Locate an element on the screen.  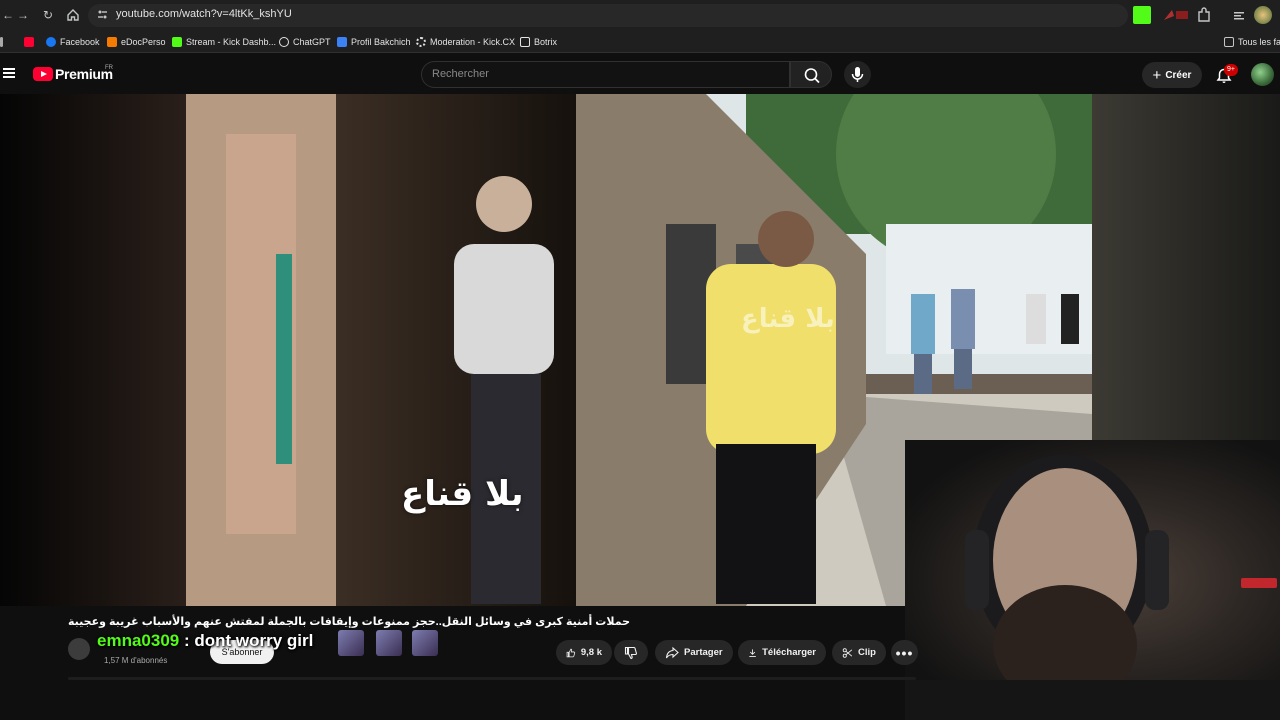
create-label: Créer is located at coordinates (1178, 75).